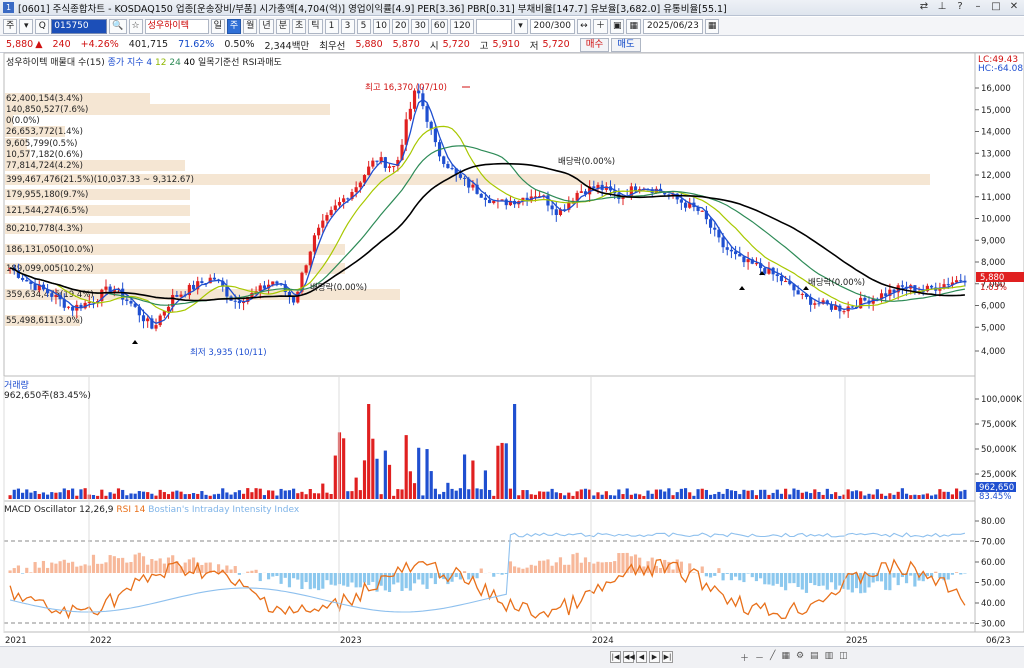 This screenshot has width=1024, height=668. I want to click on x-axis-label: 2022, so click(101, 641).